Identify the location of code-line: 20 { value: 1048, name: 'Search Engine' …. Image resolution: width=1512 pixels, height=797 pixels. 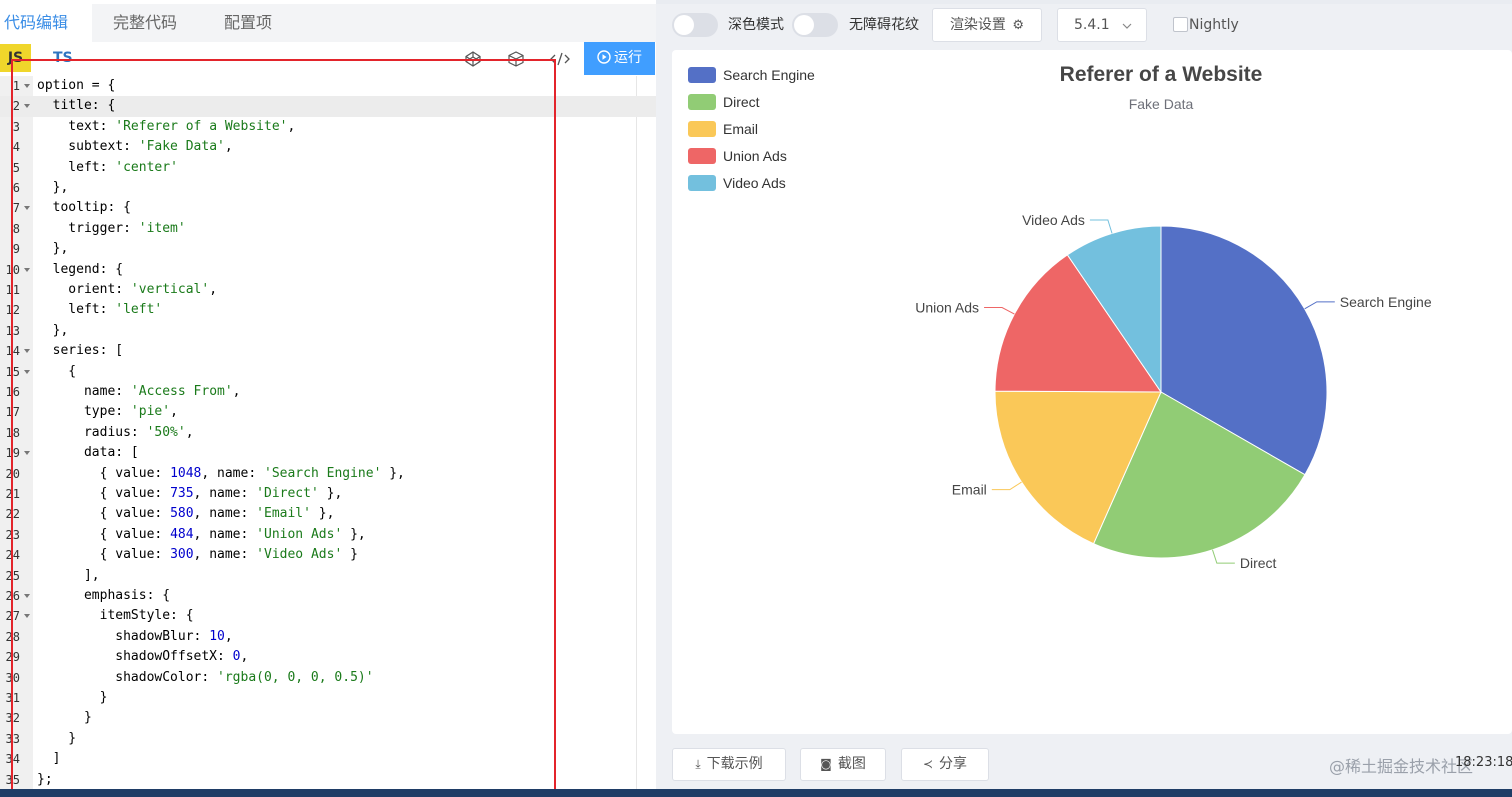
(328, 474).